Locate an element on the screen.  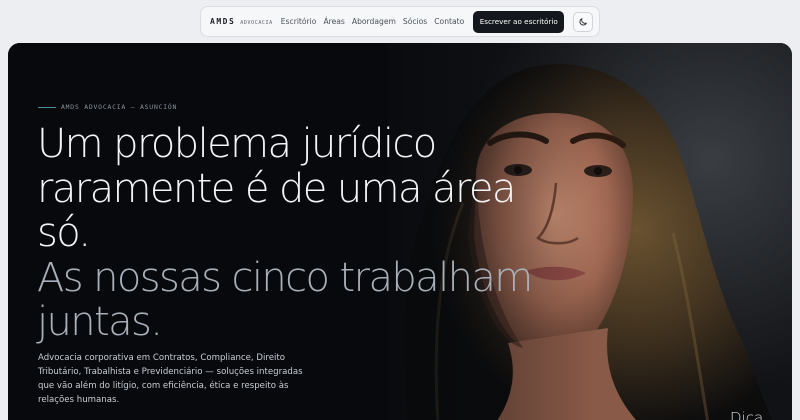
nav-link-socios: Sócios is located at coordinates (415, 21).